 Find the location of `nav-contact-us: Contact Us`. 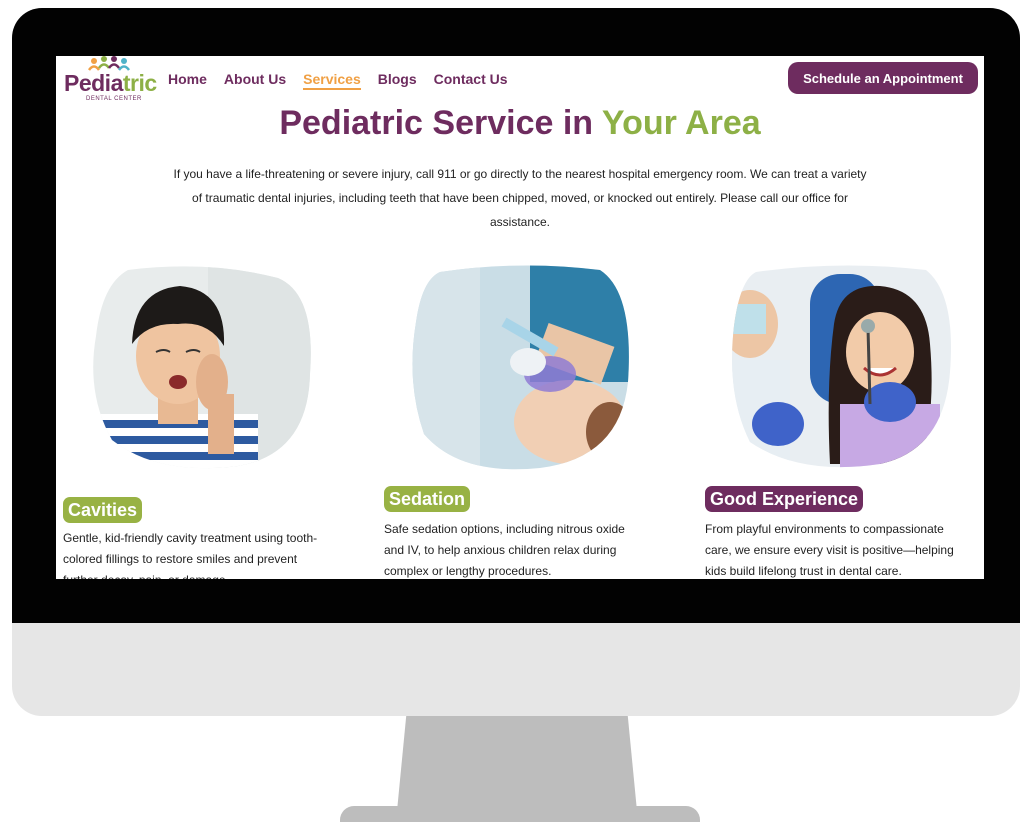

nav-contact-us: Contact Us is located at coordinates (471, 80).